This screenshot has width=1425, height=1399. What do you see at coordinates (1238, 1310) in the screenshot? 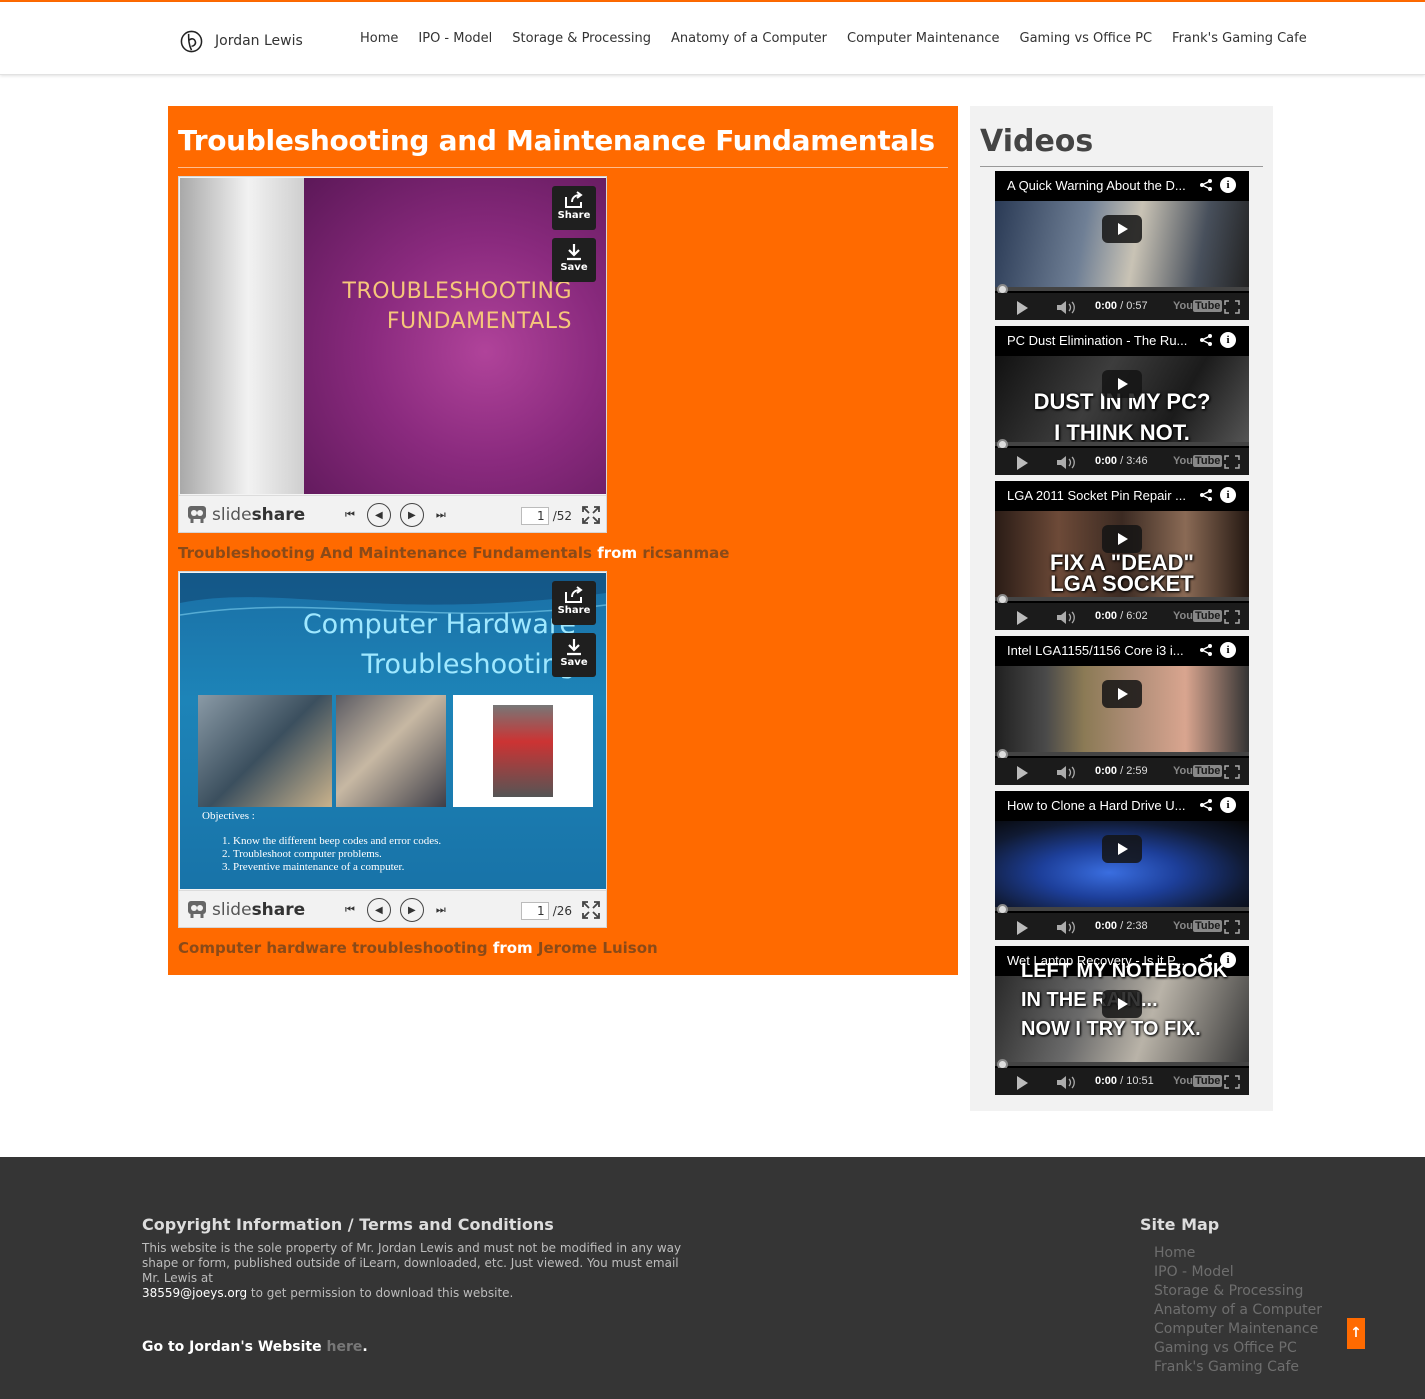
I see `sitemap-item-anatomy: Anatomy of a Computer` at bounding box center [1238, 1310].